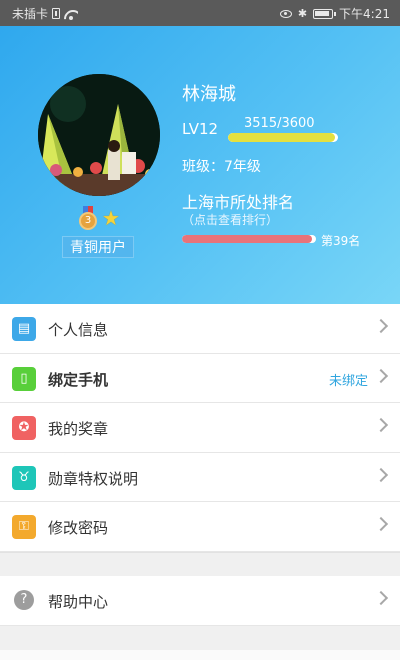  I want to click on status-bar: 未插卡 ✱ 下午4:21, so click(200, 13).